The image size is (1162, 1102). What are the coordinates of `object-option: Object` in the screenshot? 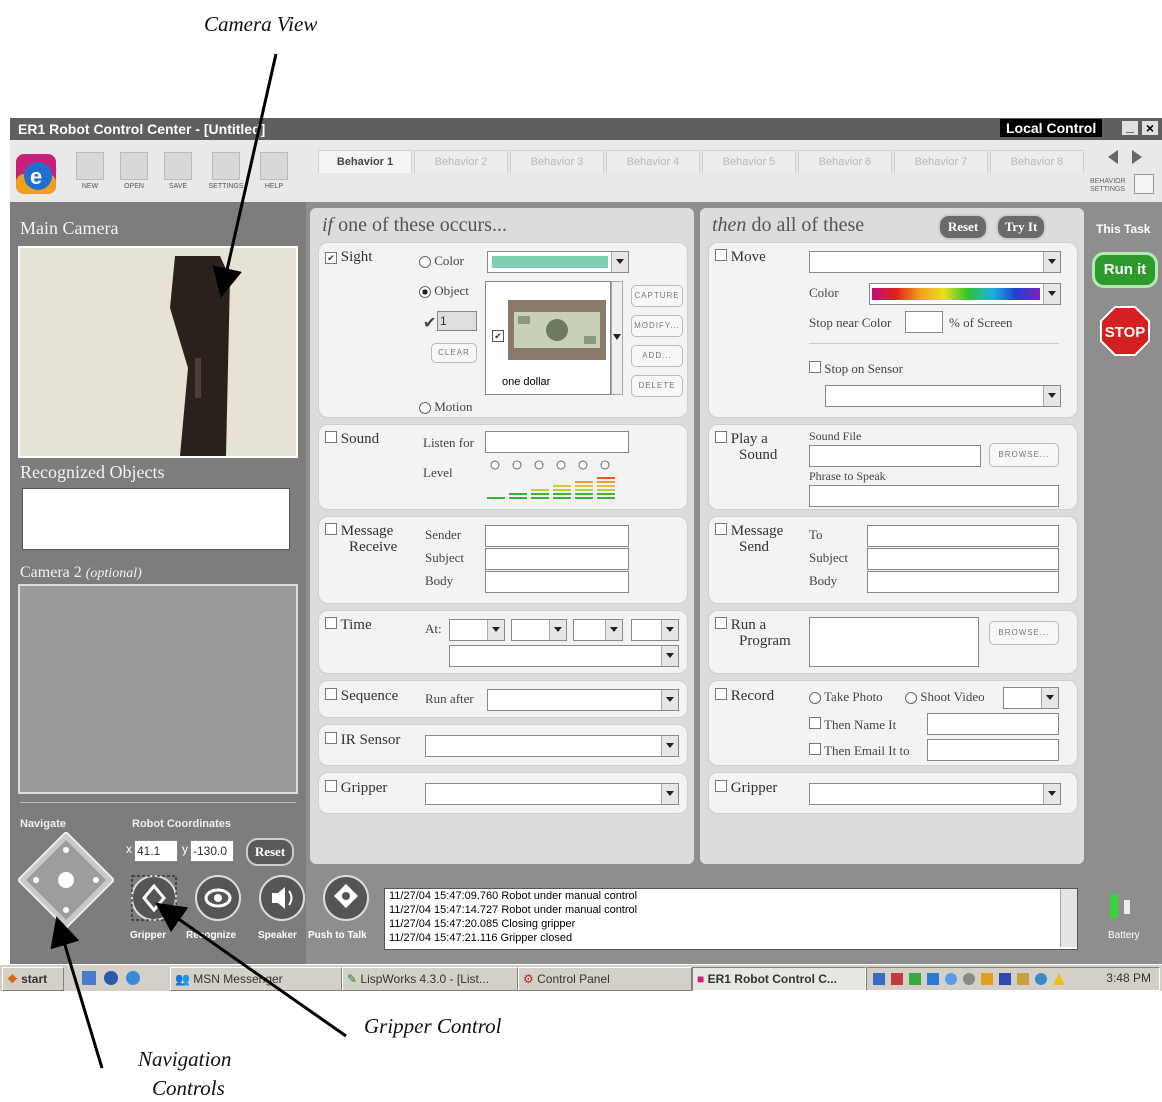 It's located at (444, 291).